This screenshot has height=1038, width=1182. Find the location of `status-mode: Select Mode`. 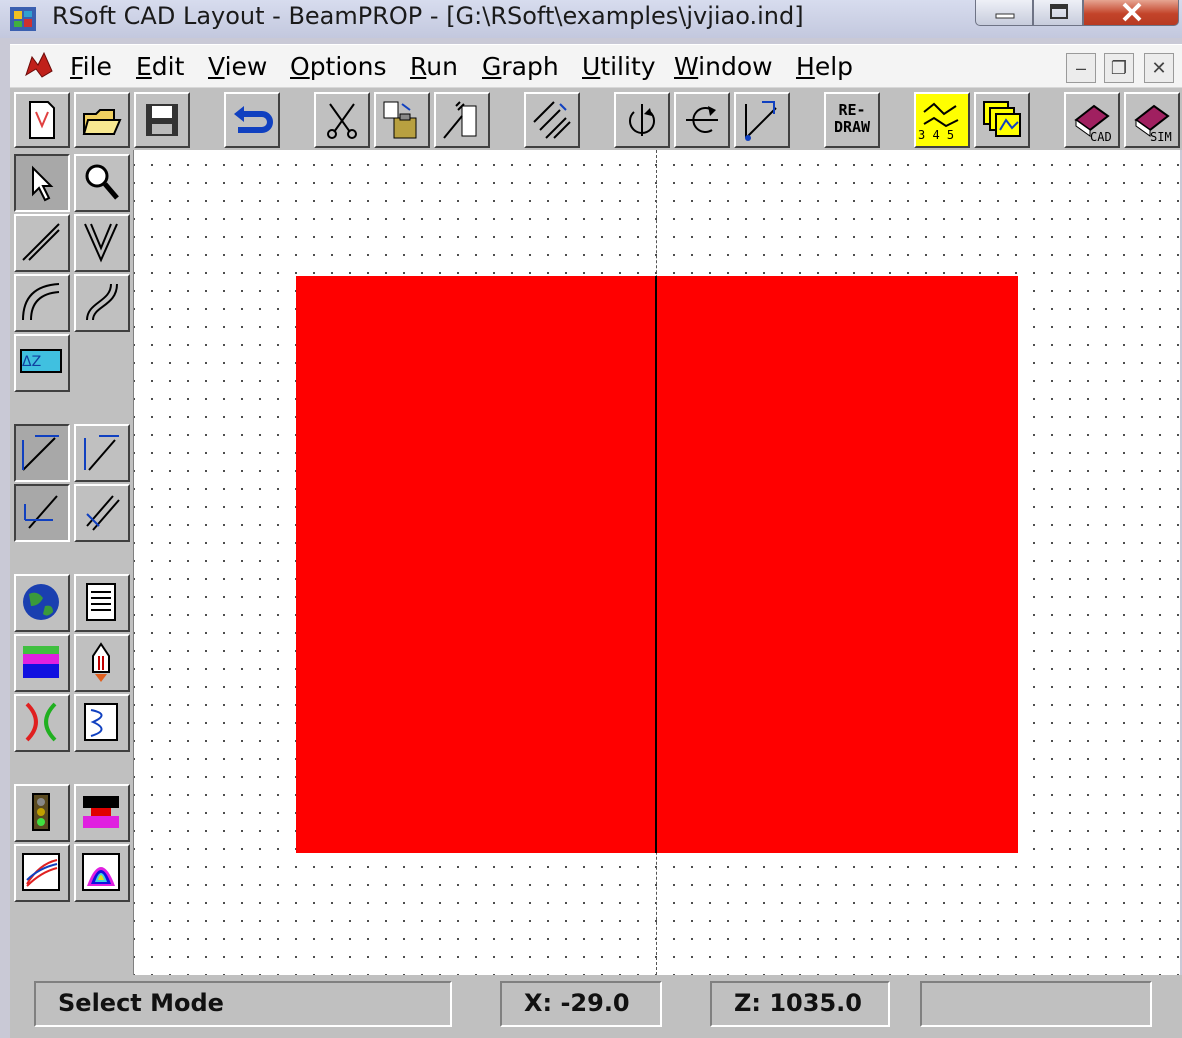

status-mode: Select Mode is located at coordinates (243, 1004).